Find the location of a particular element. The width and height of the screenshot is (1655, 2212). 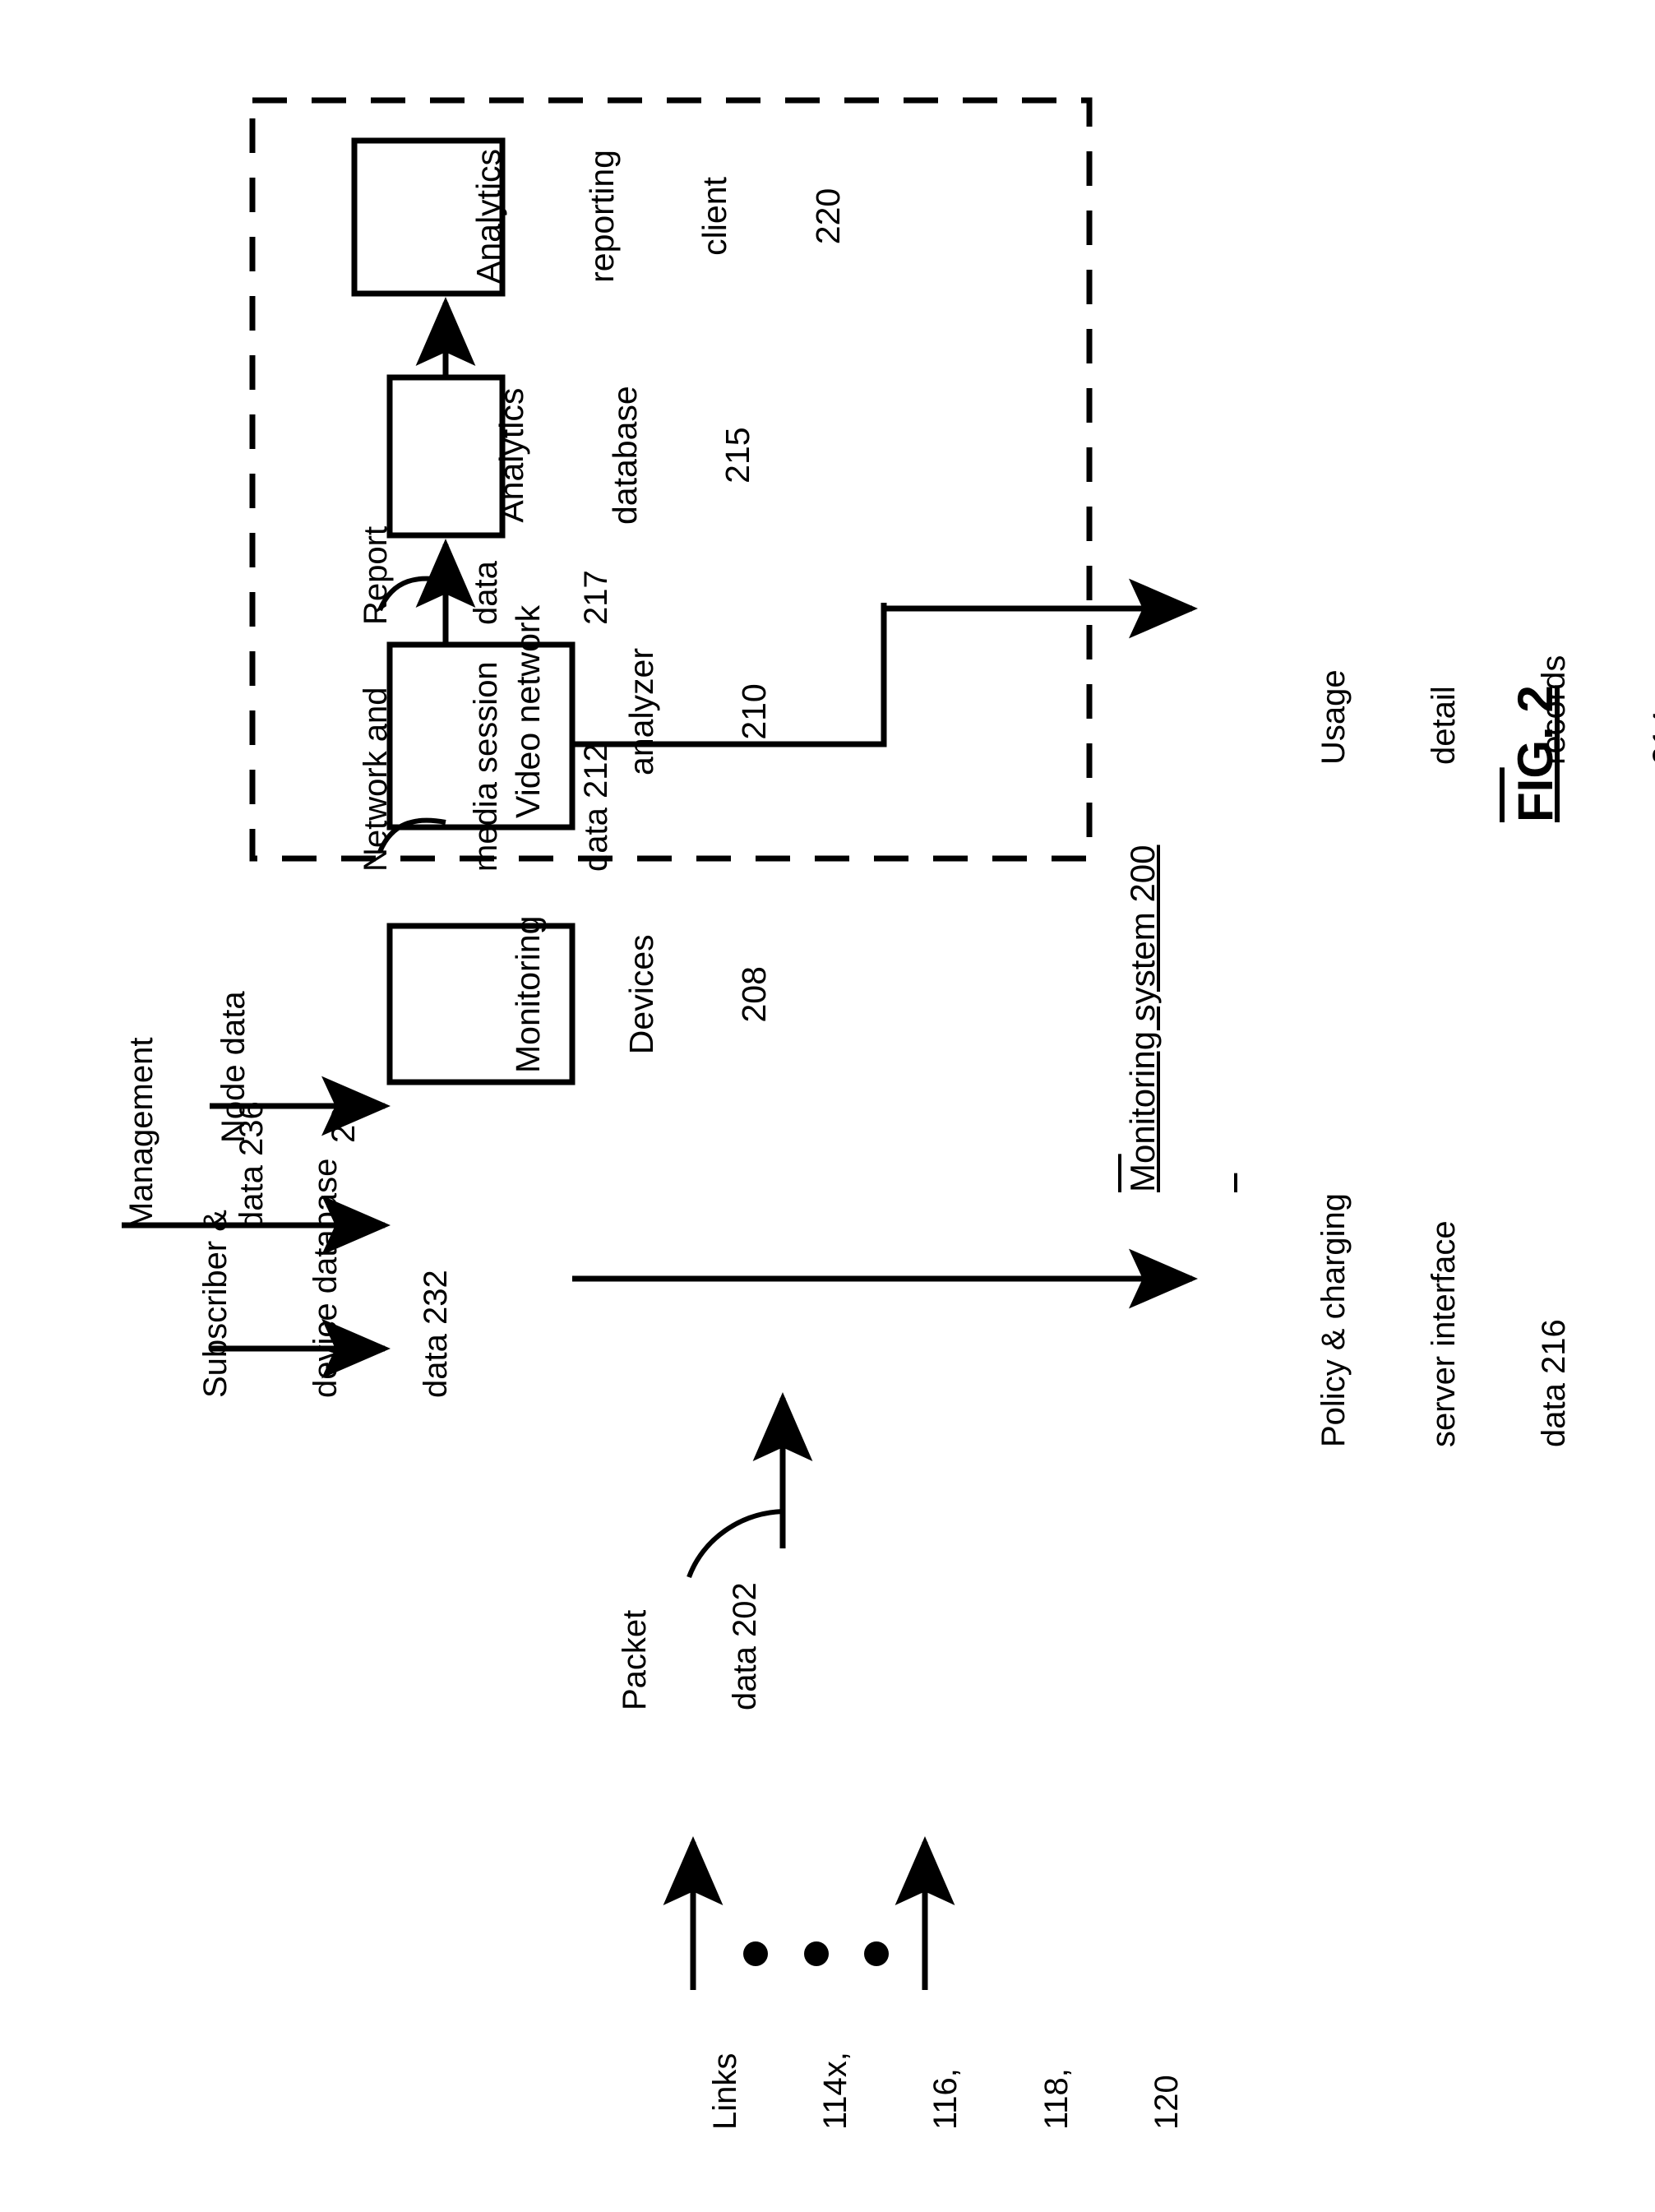

lk-line5: 120 is located at coordinates (1167, 2102).